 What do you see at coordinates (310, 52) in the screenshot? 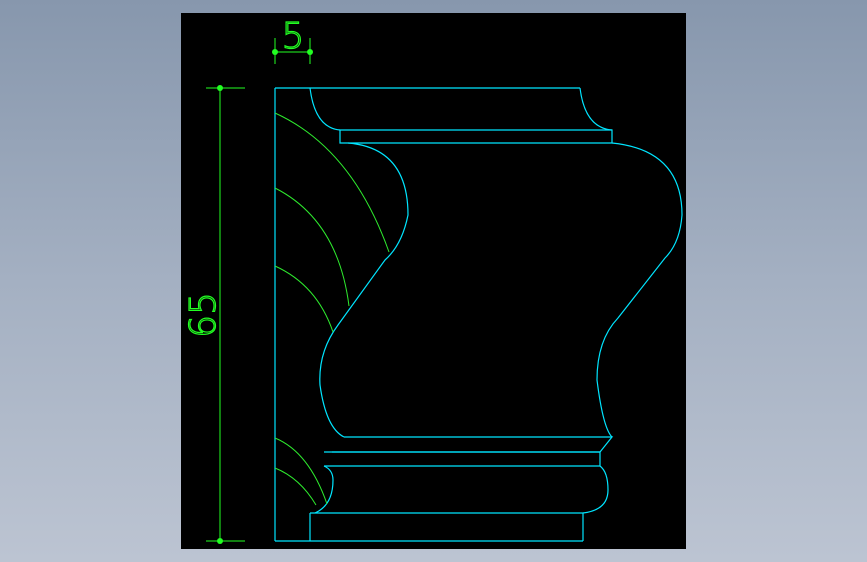
I see `width-dim-right-grip` at bounding box center [310, 52].